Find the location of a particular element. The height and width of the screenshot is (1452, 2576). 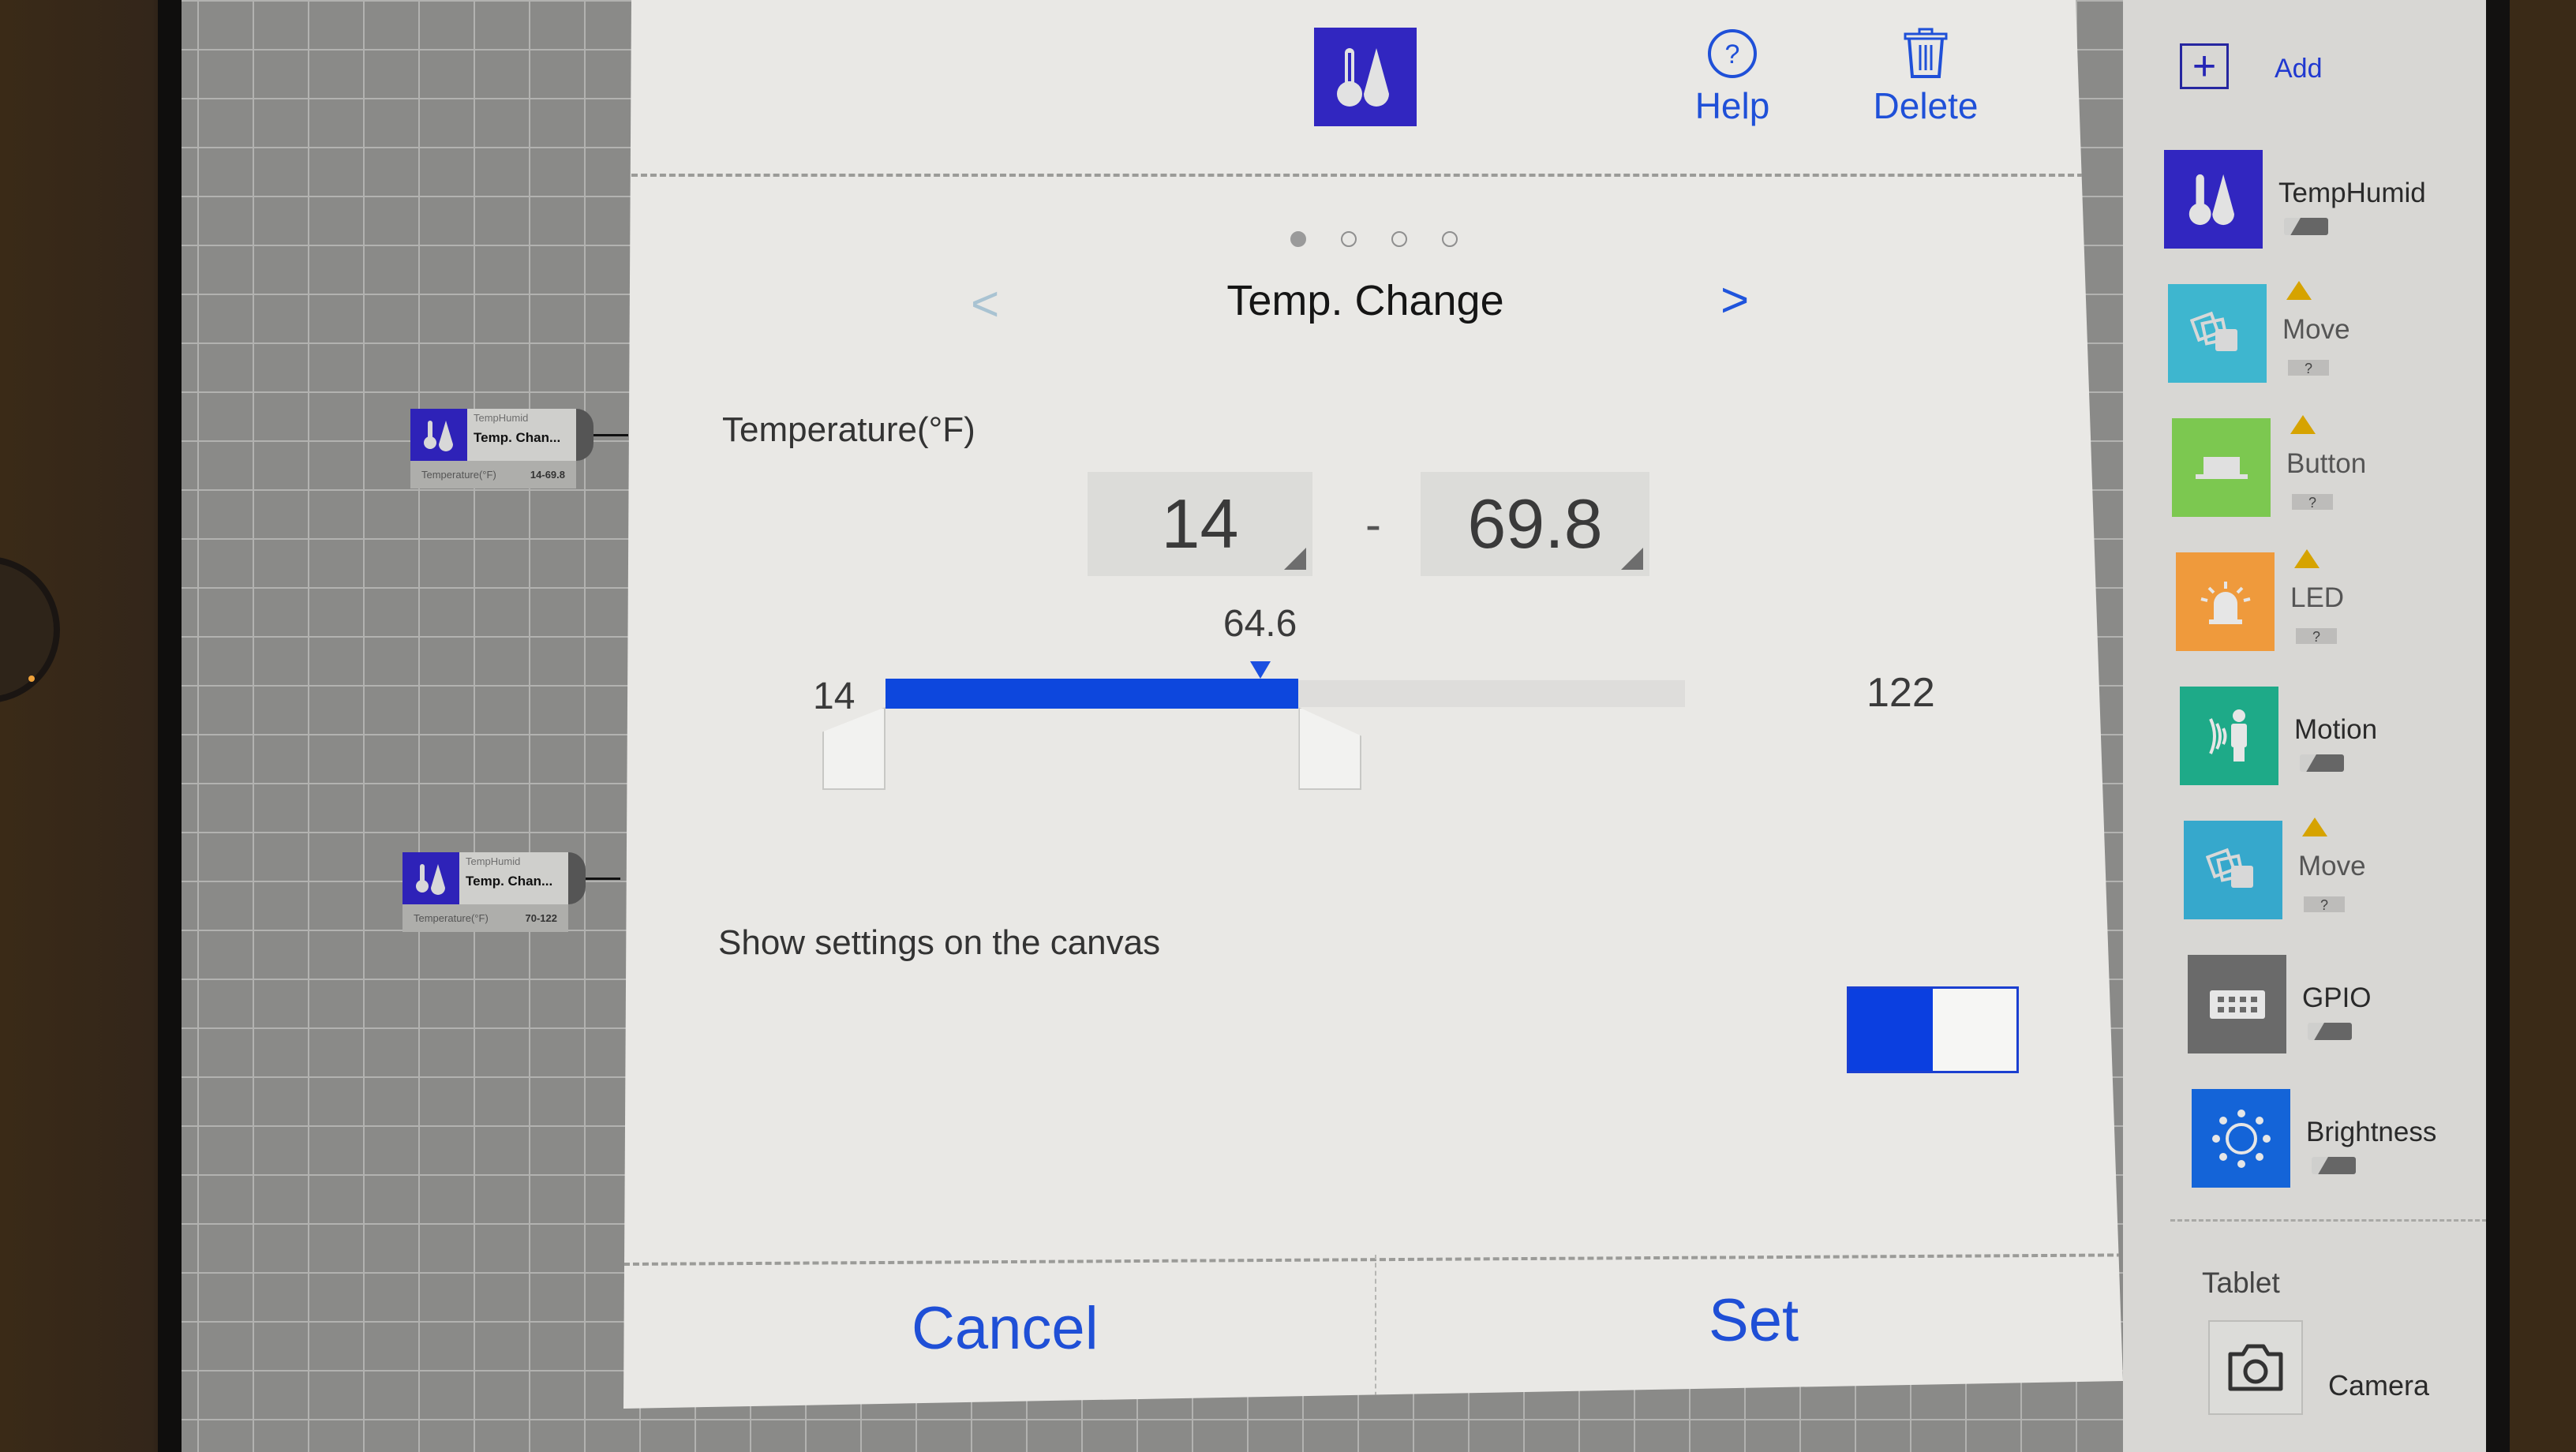

section-label-tablet: Tablet is located at coordinates (2241, 1283).